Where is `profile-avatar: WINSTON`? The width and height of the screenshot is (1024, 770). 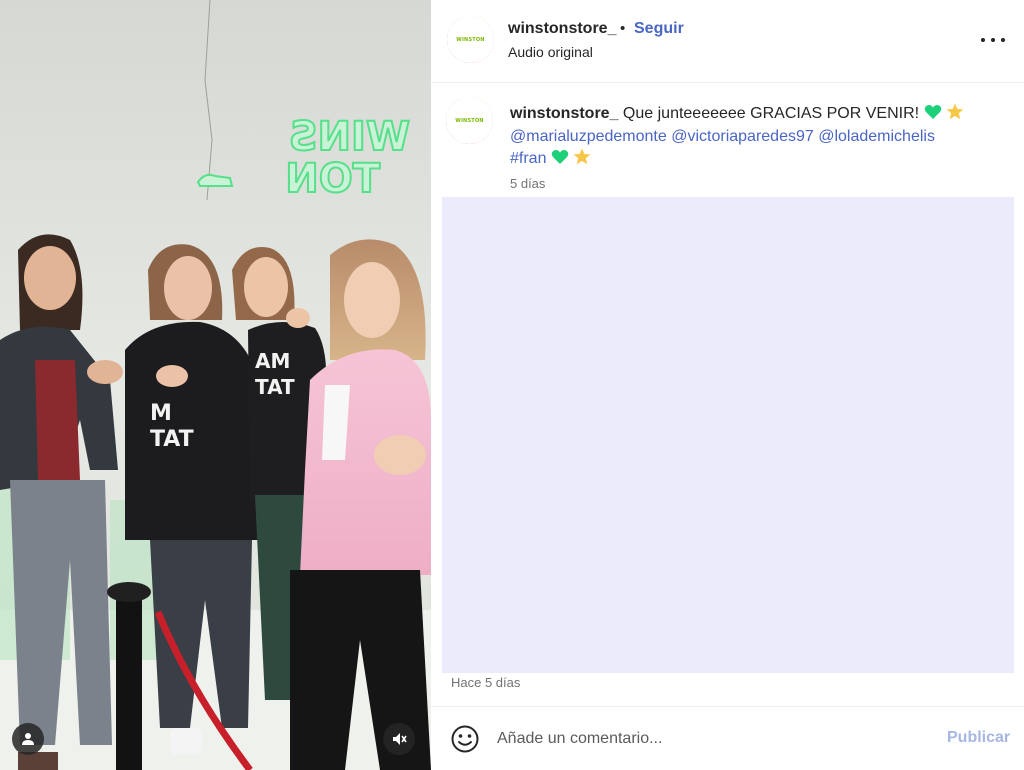 profile-avatar: WINSTON is located at coordinates (470, 39).